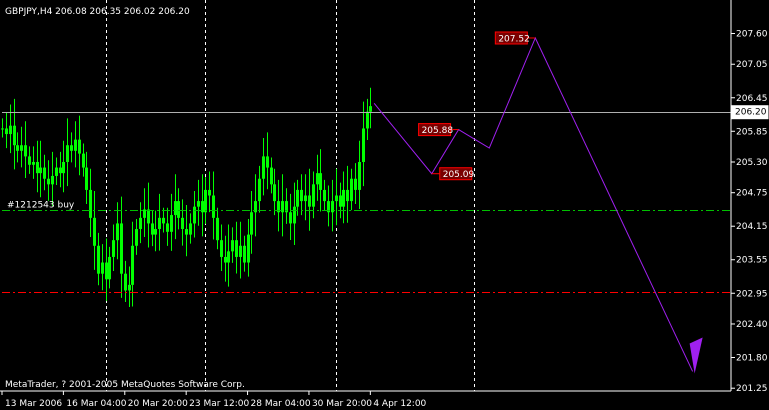 Image resolution: width=769 pixels, height=410 pixels. I want to click on y-tick-label-10: 201.80, so click(752, 358).